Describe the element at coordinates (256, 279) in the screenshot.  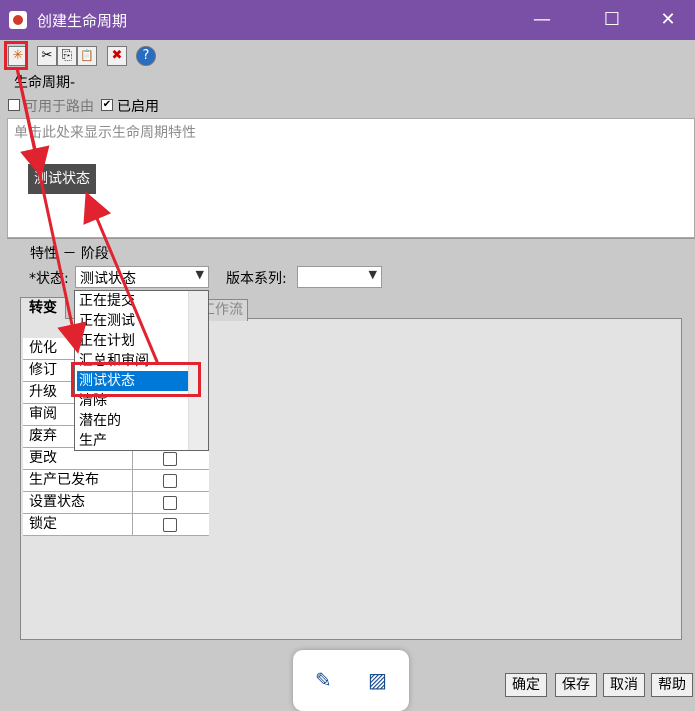
I see `version-series-label: 版本系列:` at that location.